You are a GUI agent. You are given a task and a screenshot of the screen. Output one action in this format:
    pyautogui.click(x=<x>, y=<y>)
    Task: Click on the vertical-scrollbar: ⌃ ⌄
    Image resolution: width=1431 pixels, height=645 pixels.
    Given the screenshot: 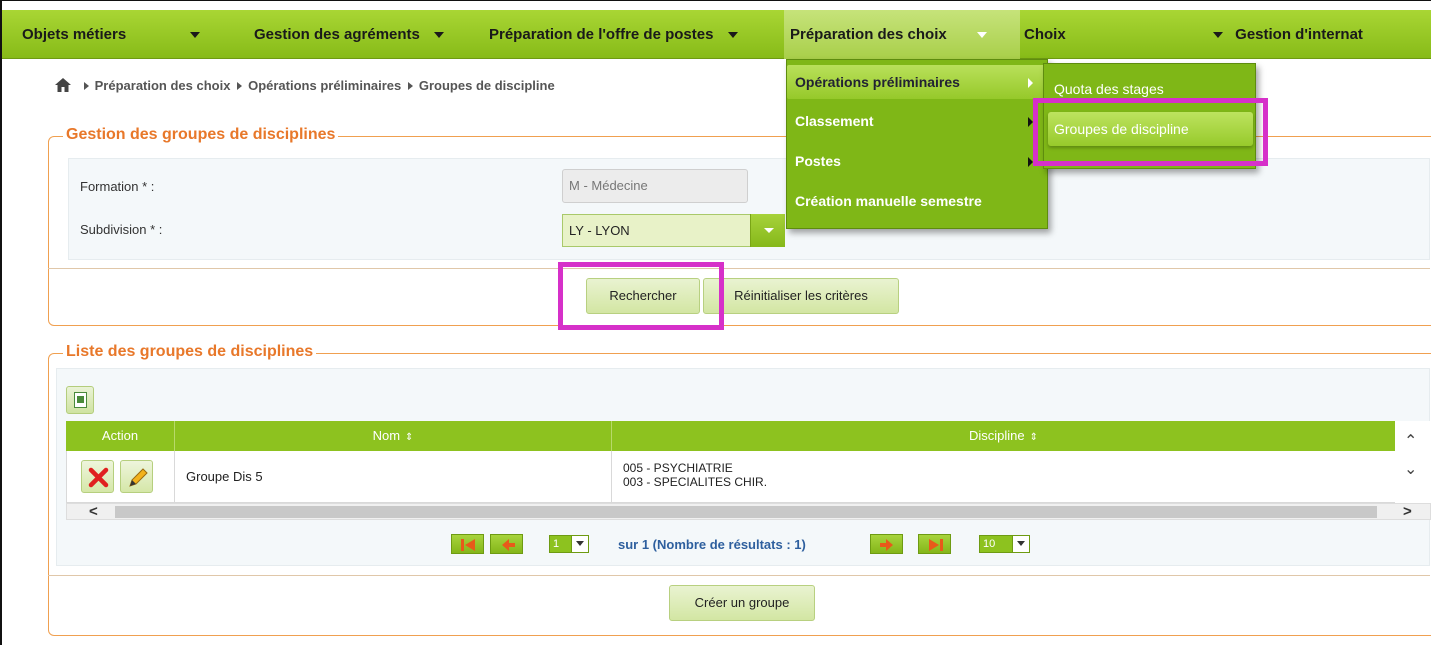 What is the action you would take?
    pyautogui.click(x=1413, y=462)
    